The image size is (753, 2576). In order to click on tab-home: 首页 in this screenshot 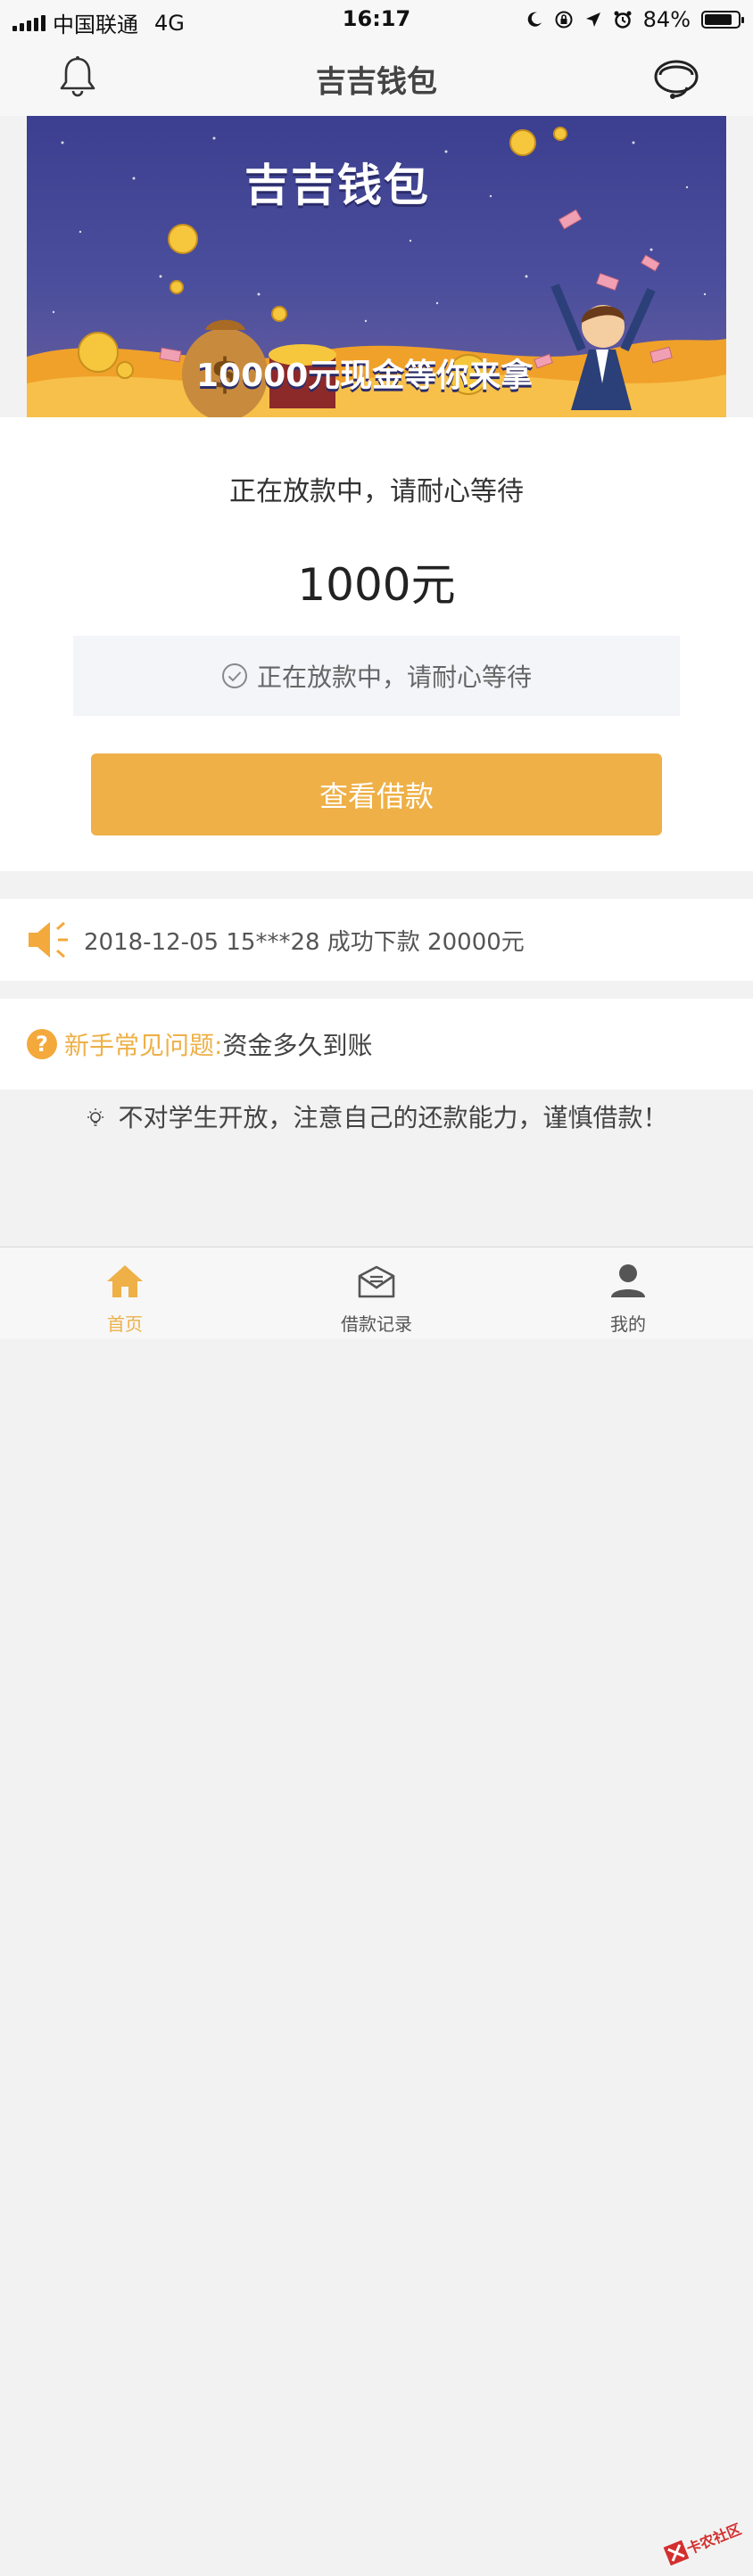, I will do `click(125, 1292)`.